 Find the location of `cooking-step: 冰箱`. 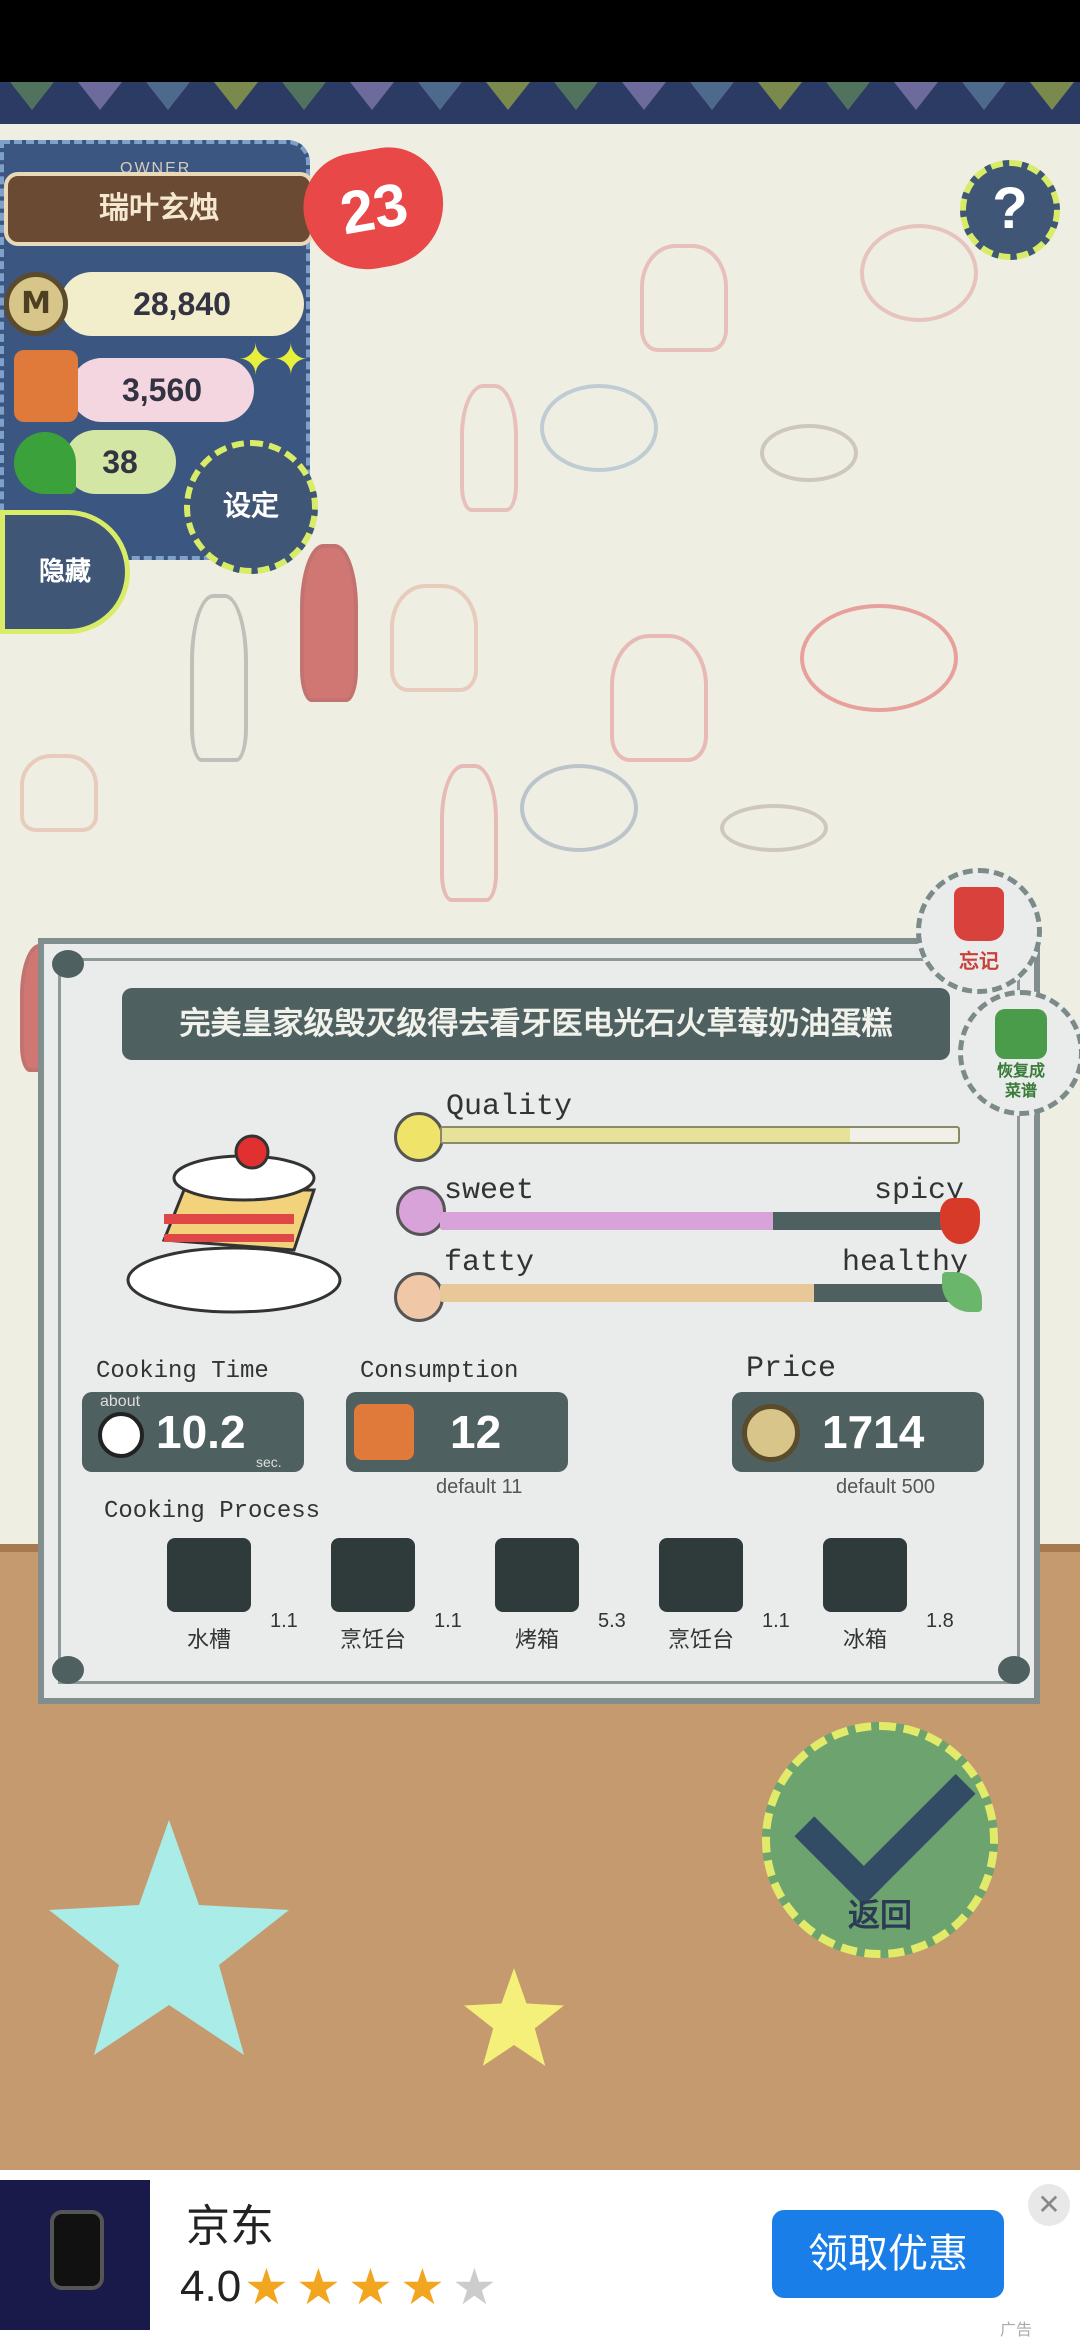

cooking-step: 冰箱 is located at coordinates (865, 1596).